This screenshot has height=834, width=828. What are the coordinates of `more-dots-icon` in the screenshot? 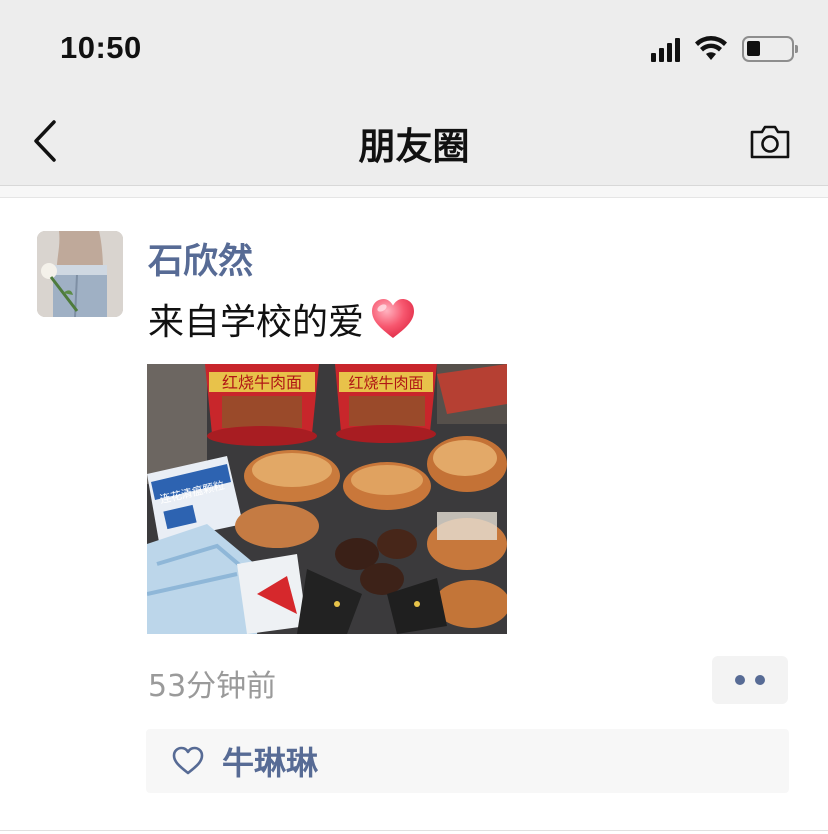 It's located at (750, 680).